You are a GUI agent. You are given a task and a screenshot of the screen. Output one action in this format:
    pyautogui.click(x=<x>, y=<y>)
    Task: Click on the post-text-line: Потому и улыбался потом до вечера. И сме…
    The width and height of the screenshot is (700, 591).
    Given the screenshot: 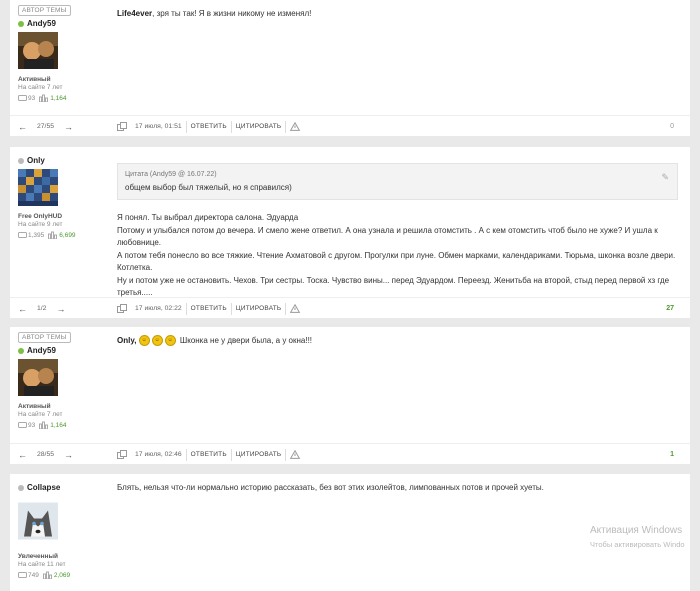 What is the action you would take?
    pyautogui.click(x=387, y=236)
    